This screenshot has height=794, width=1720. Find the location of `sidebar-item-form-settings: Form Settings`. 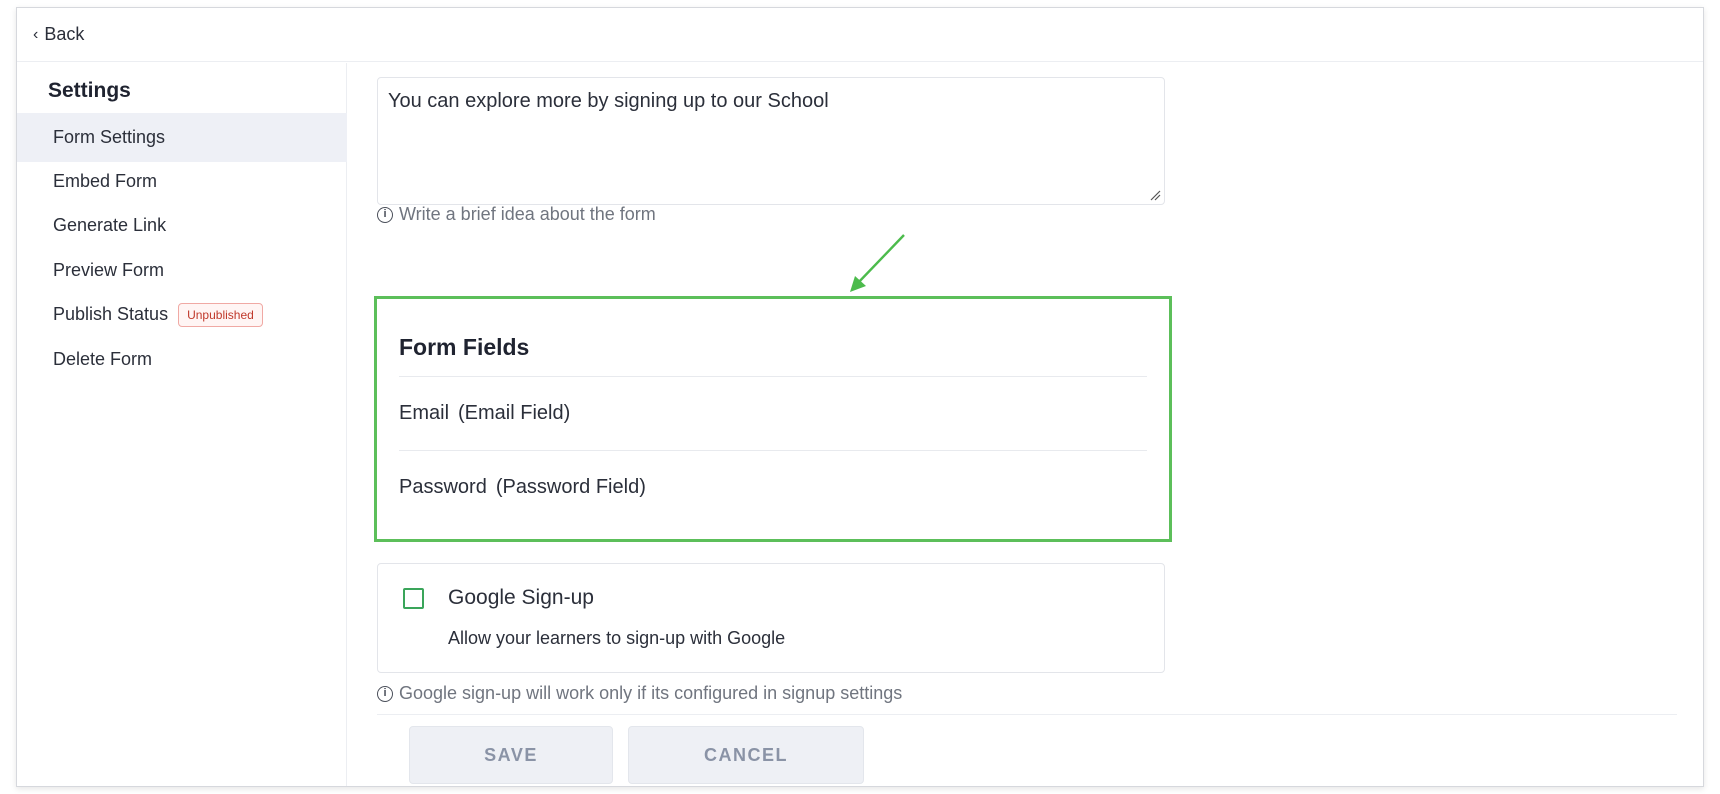

sidebar-item-form-settings: Form Settings is located at coordinates (182, 137).